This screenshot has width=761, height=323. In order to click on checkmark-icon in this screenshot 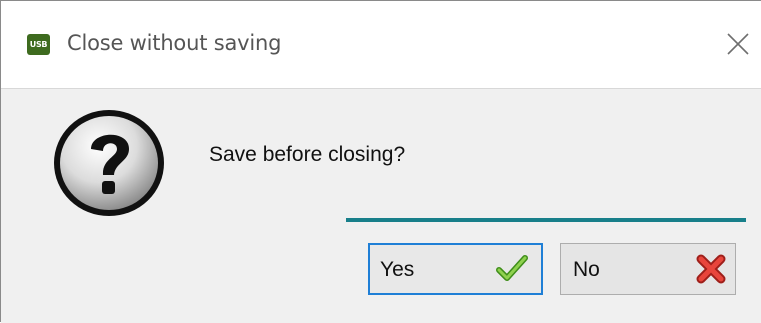, I will do `click(512, 269)`.